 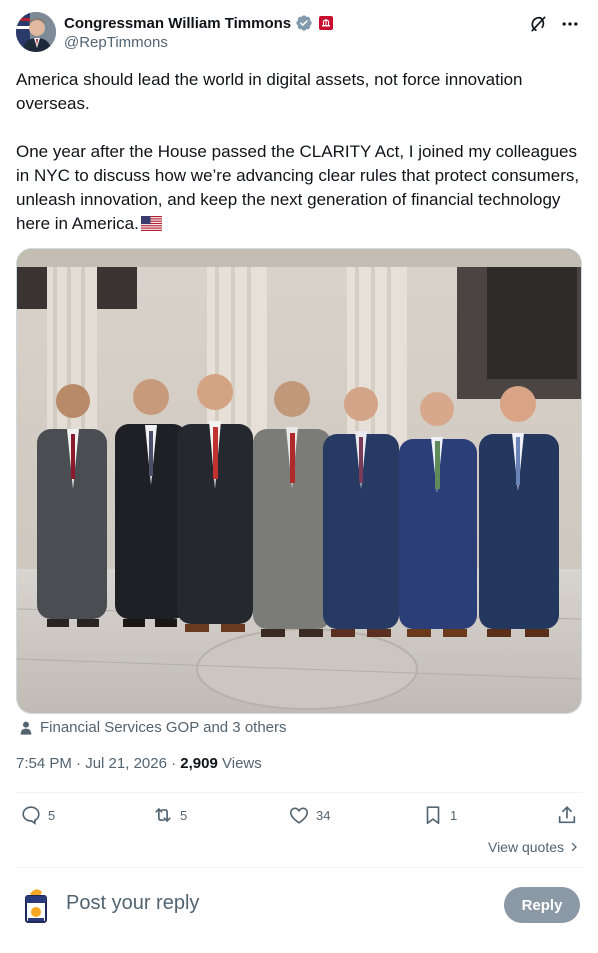 I want to click on views-label: Views, so click(x=239, y=763).